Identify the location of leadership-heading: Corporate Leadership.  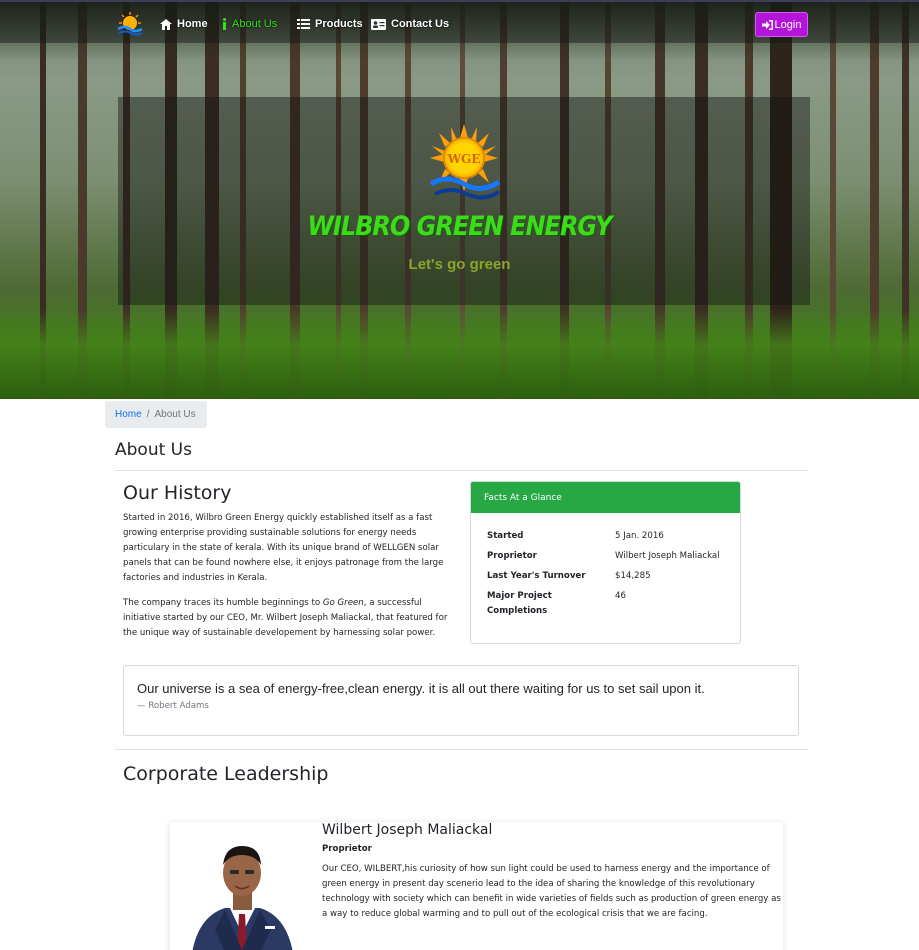
(226, 774).